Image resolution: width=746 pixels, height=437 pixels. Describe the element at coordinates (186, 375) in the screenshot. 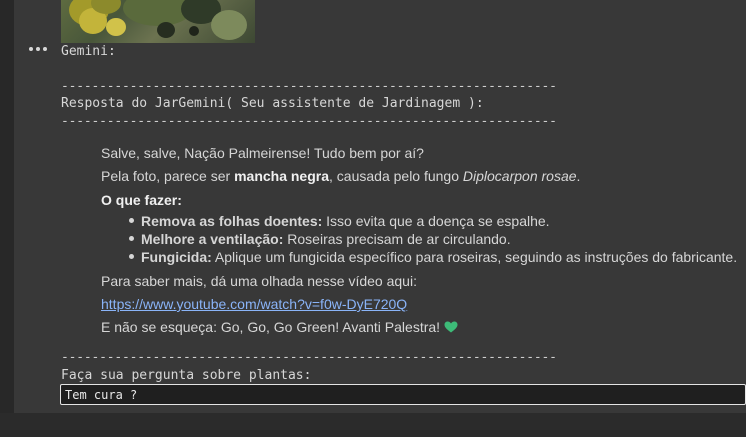

I see `prompt-label: Faça sua pergunta sobre plantas:` at that location.